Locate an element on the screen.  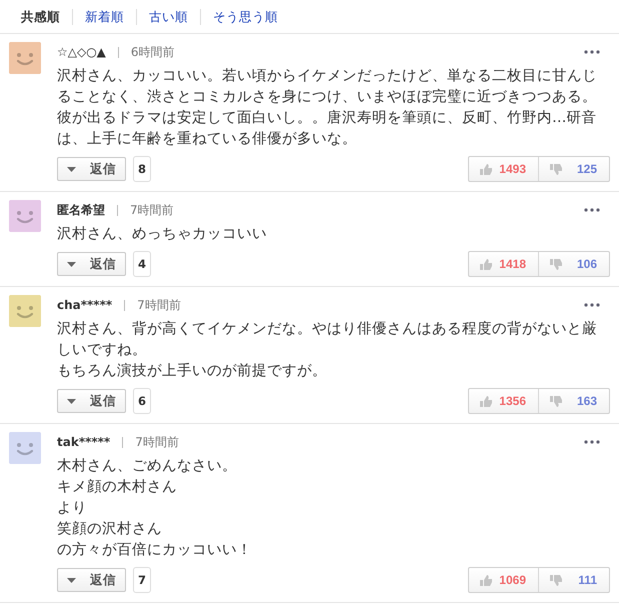
comment-text: キメ顔の木村さん is located at coordinates (117, 487).